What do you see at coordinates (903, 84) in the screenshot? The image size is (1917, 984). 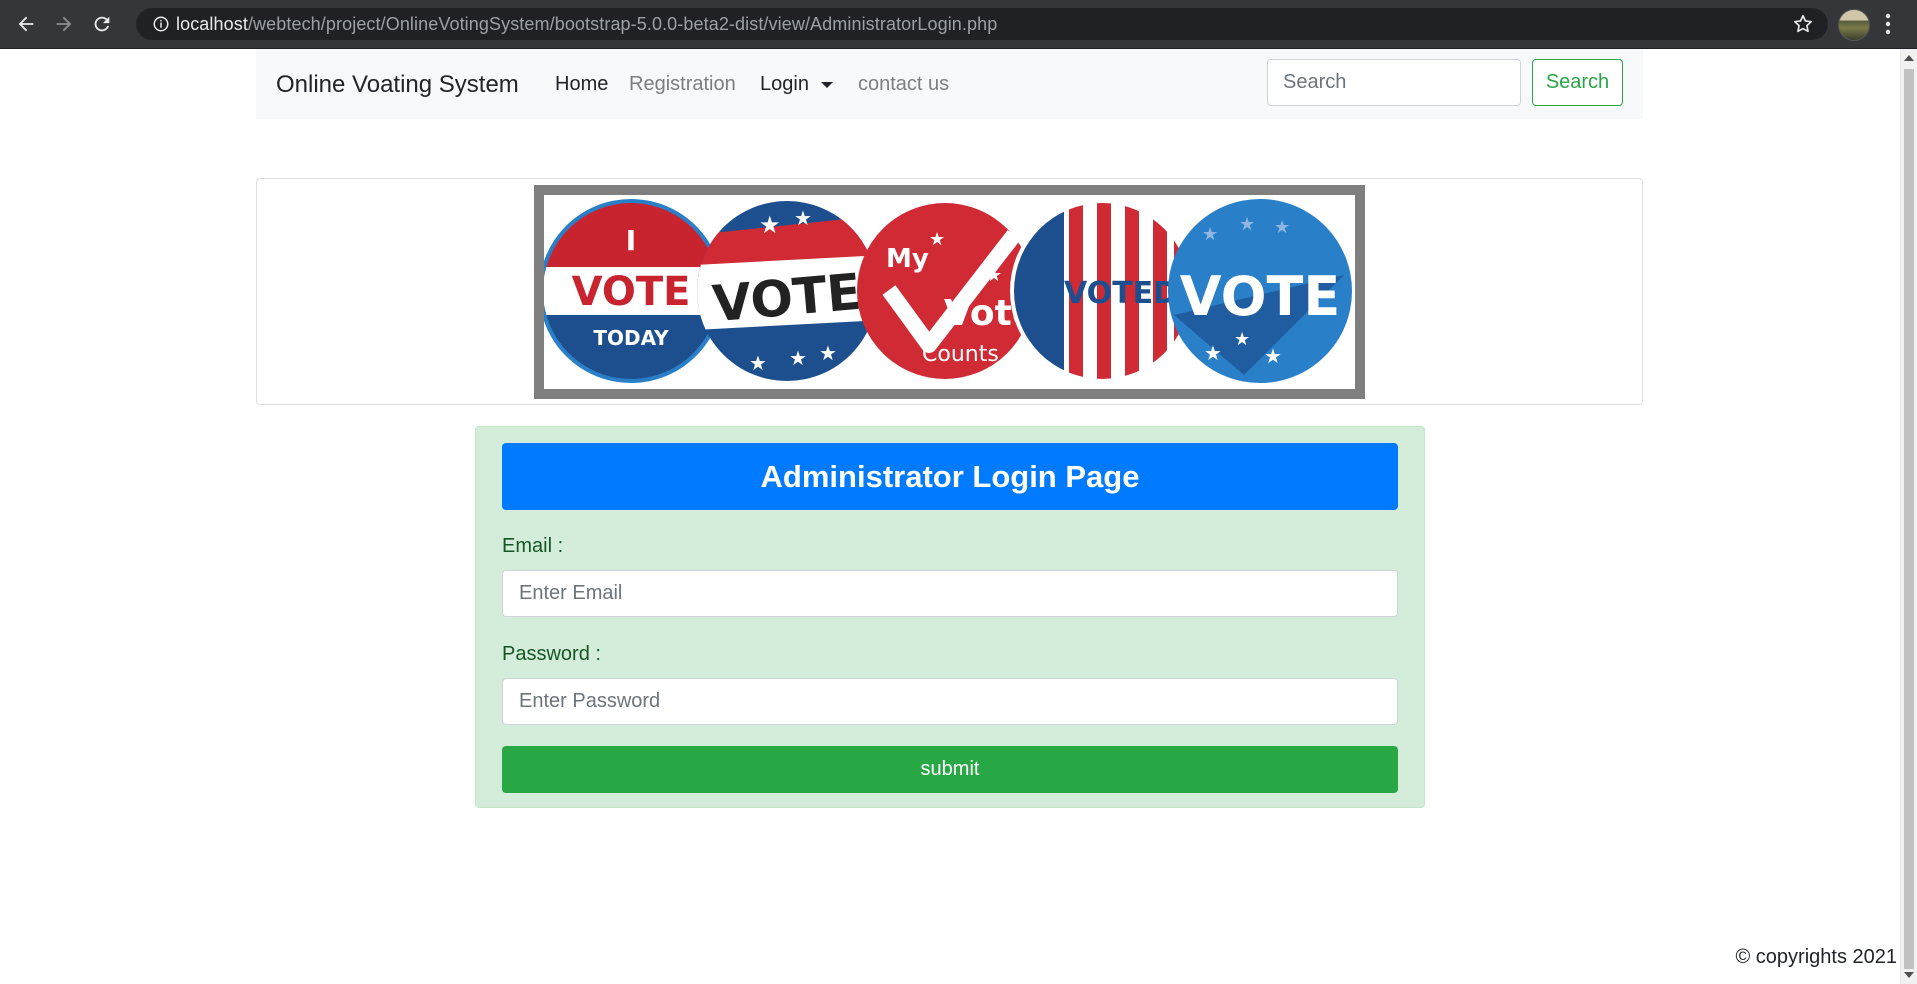 I see `nav-contact-link: contact us` at bounding box center [903, 84].